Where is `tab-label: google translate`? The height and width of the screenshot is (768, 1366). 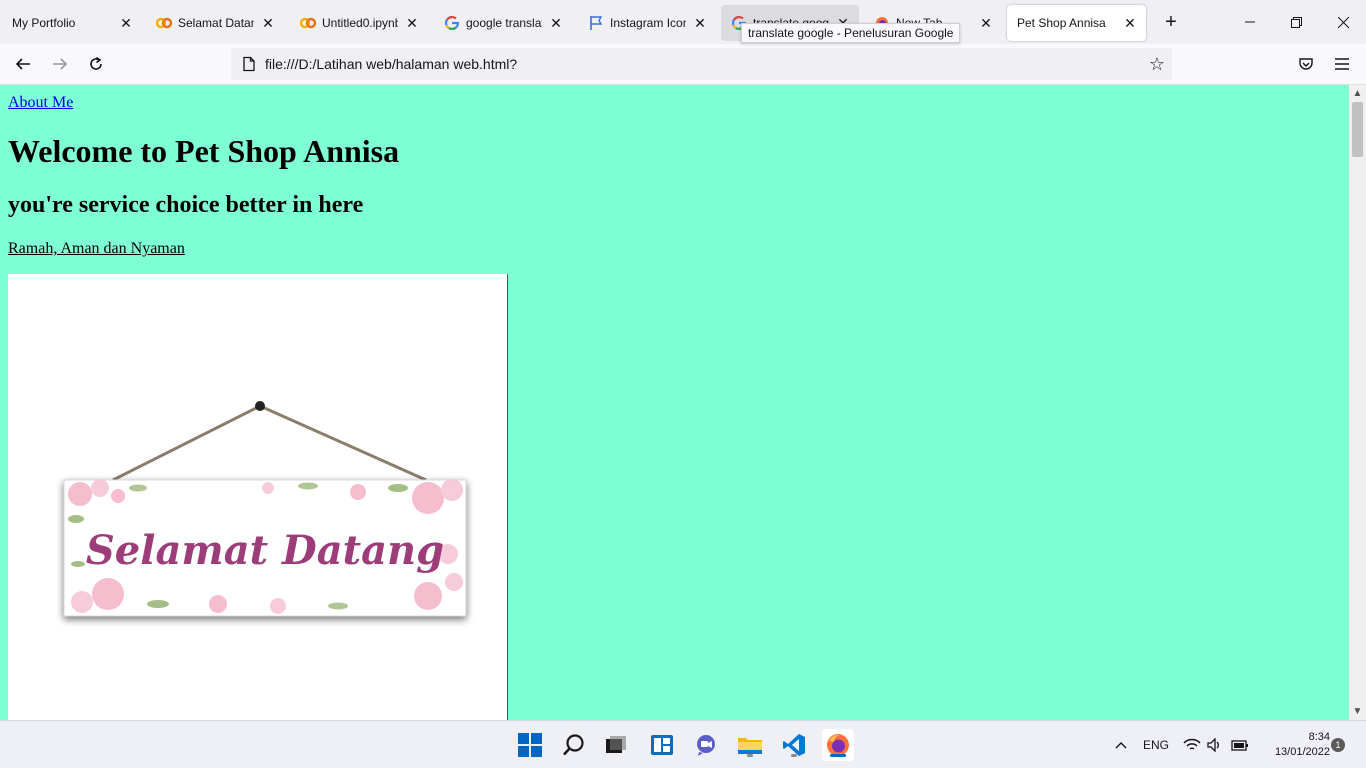
tab-label: google translate is located at coordinates (504, 23).